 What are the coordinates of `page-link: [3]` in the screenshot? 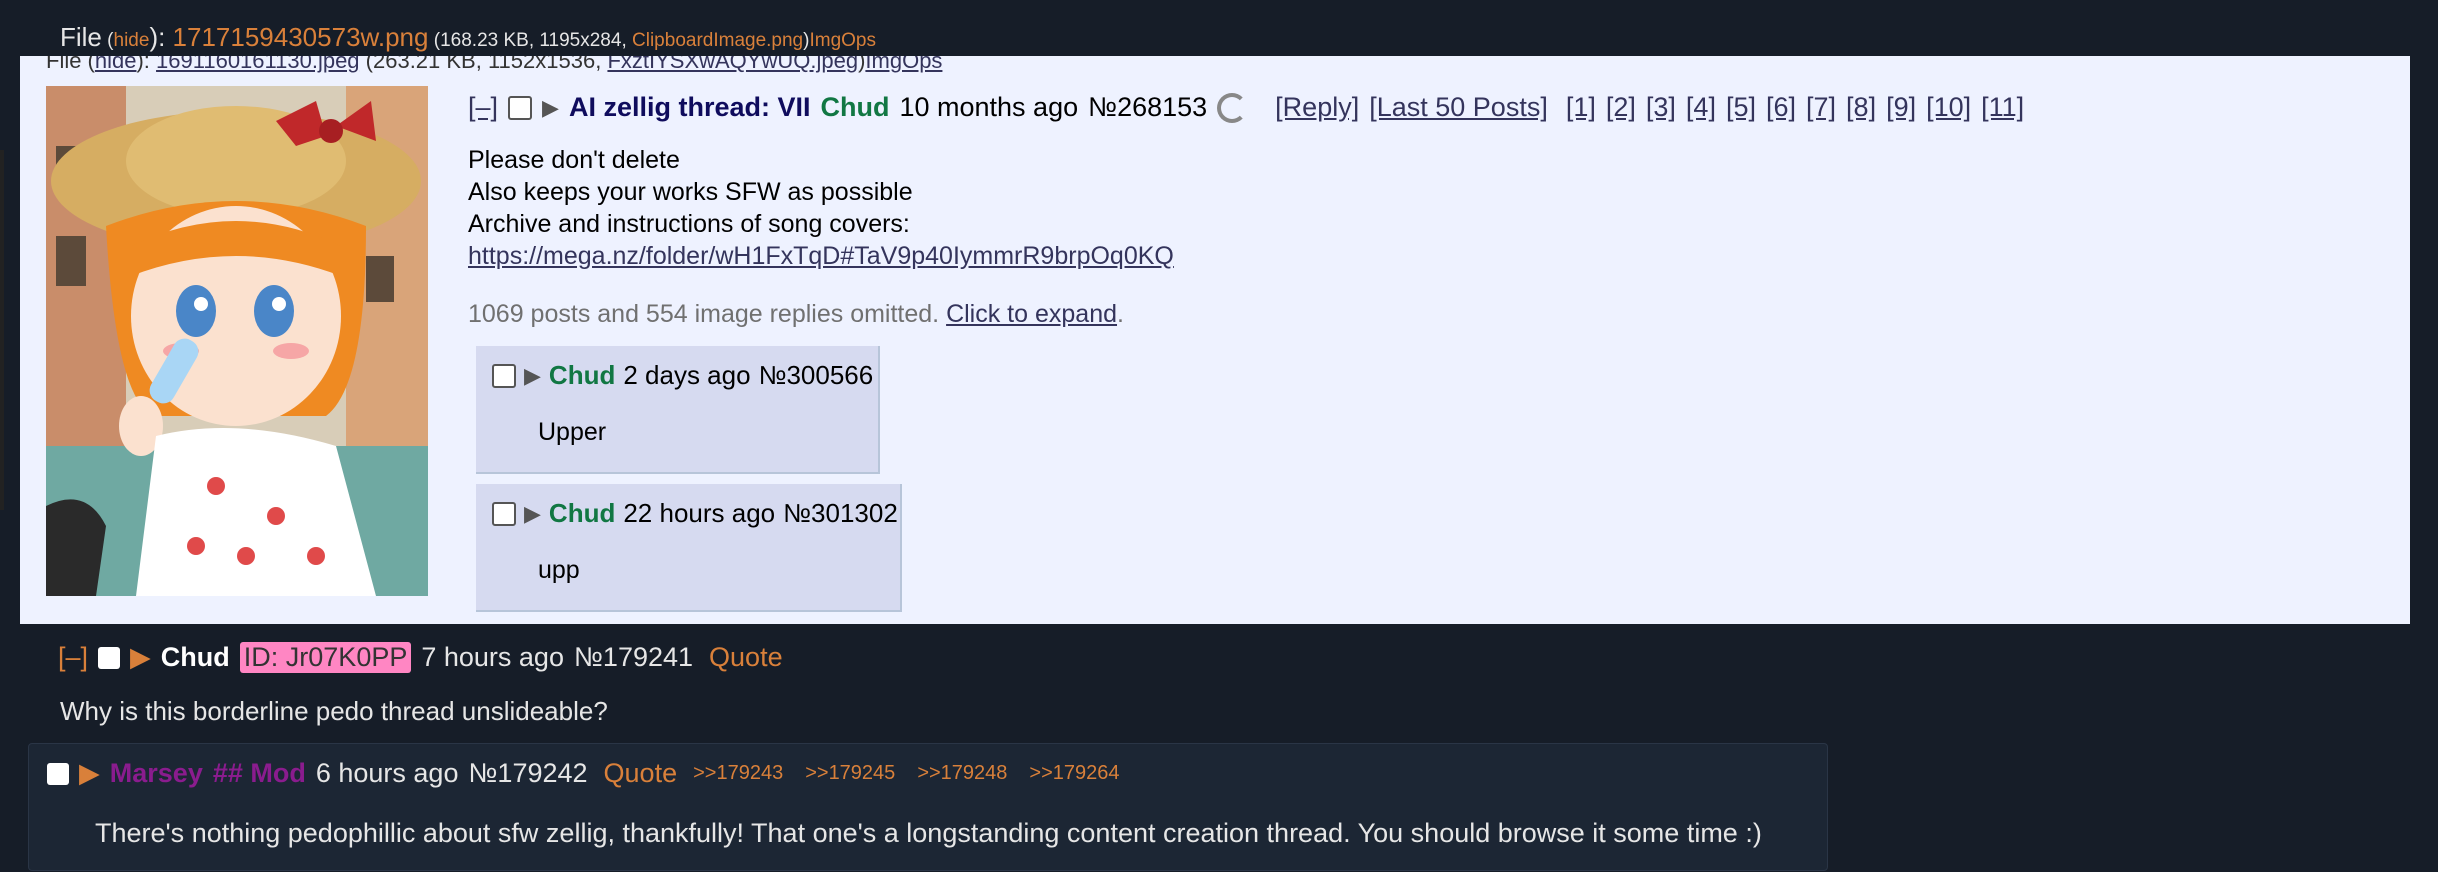 It's located at (1660, 107).